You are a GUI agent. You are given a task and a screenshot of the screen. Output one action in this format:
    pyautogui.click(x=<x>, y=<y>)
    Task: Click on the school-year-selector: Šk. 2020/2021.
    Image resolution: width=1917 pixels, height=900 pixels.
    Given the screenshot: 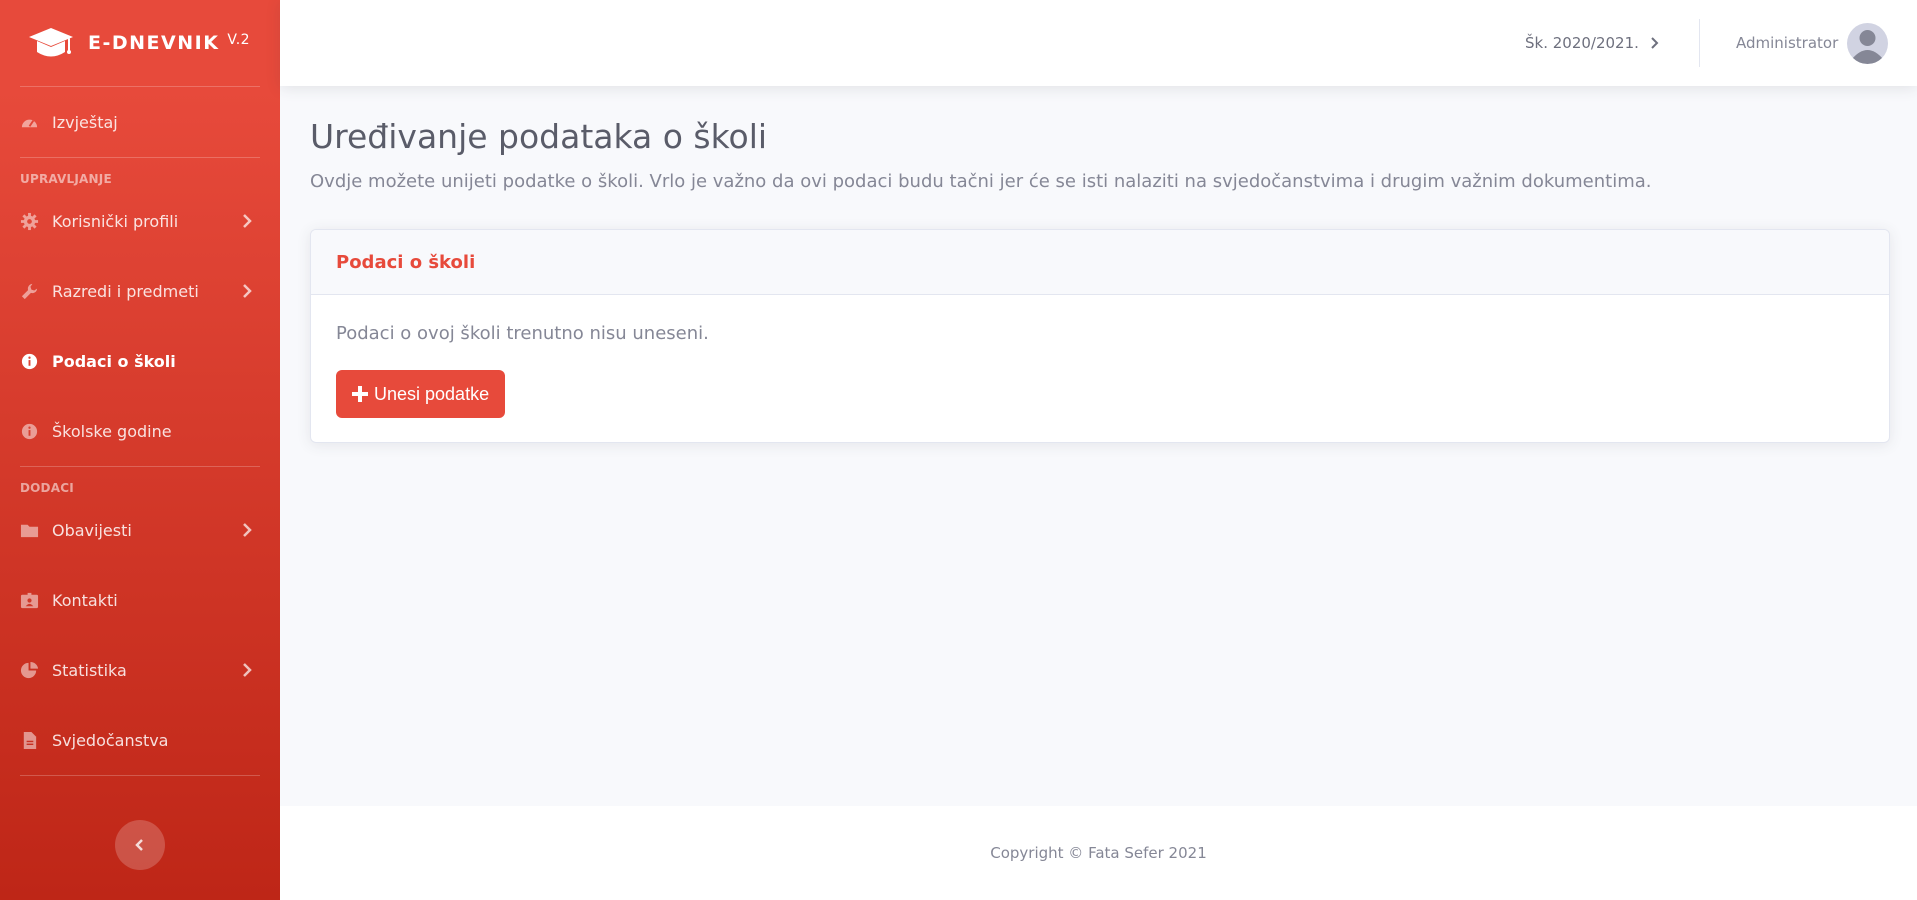 What is the action you would take?
    pyautogui.click(x=1592, y=43)
    